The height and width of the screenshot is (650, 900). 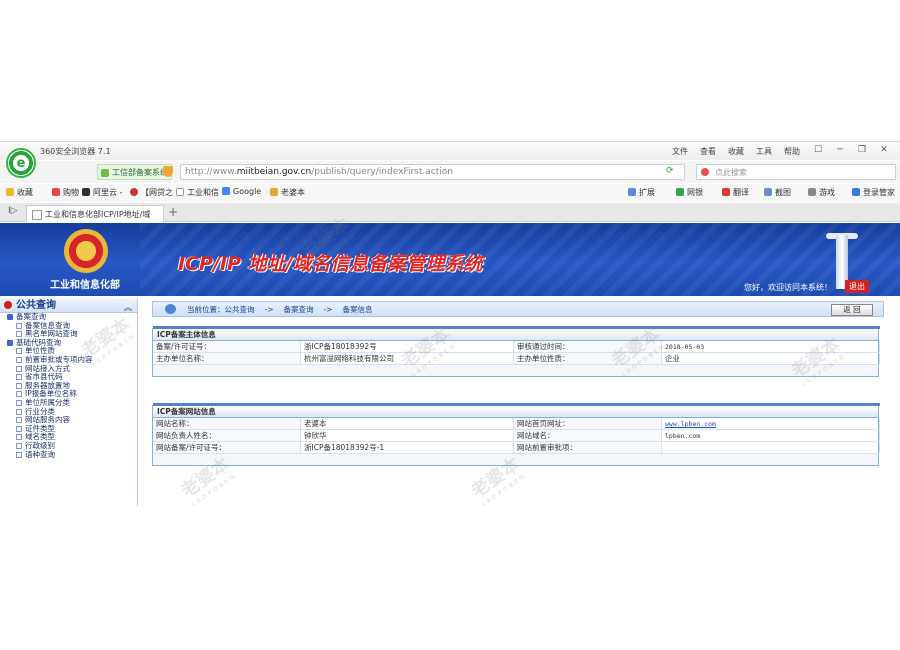 I want to click on site-tag: 工信部备案系统, so click(x=134, y=172).